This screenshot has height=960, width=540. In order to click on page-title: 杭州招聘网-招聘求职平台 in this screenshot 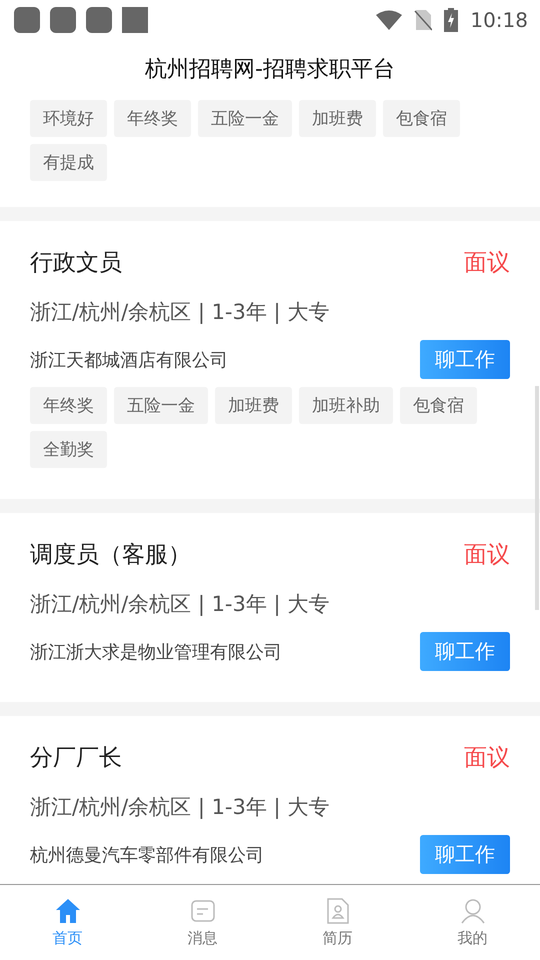, I will do `click(270, 70)`.